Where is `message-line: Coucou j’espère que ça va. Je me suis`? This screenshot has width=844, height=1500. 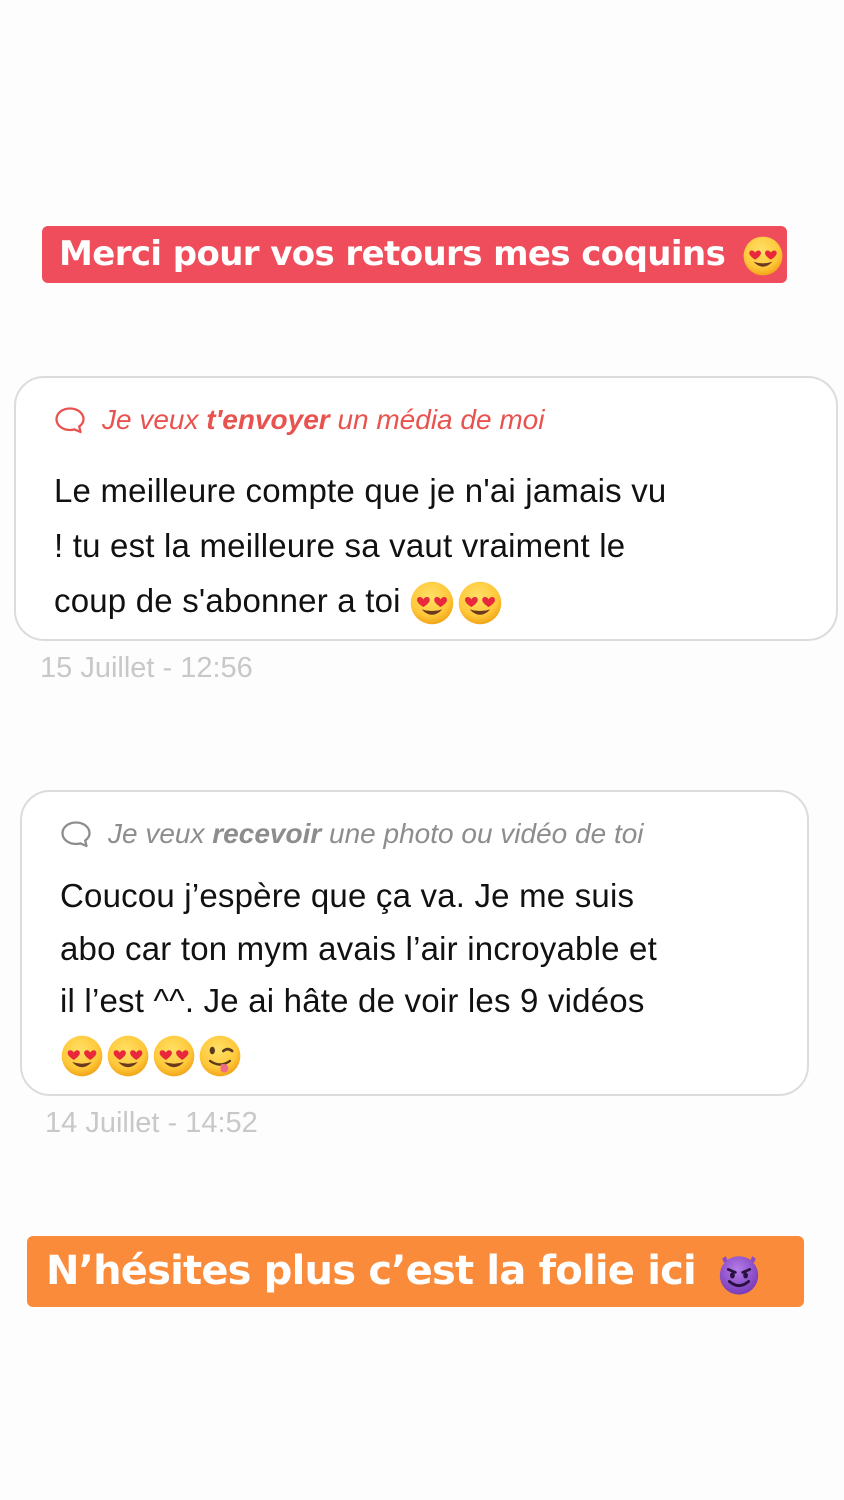
message-line: Coucou j’espère que ça va. Je me suis is located at coordinates (347, 895).